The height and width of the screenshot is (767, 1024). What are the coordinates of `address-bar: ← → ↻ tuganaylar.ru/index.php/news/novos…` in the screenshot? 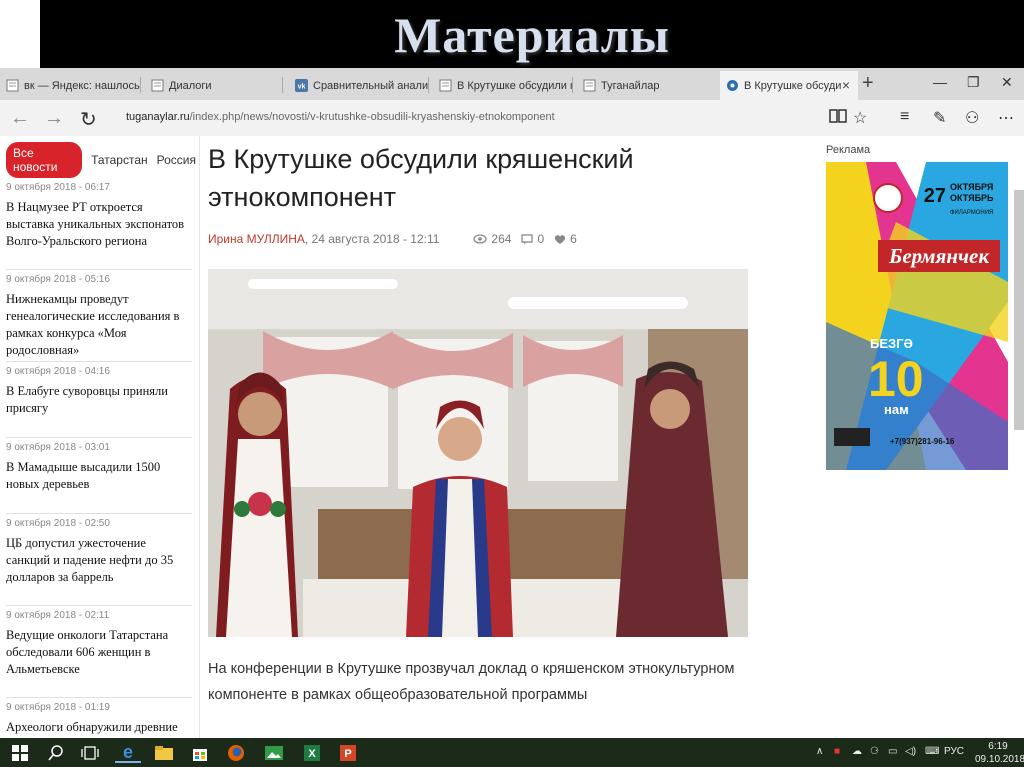 It's located at (512, 118).